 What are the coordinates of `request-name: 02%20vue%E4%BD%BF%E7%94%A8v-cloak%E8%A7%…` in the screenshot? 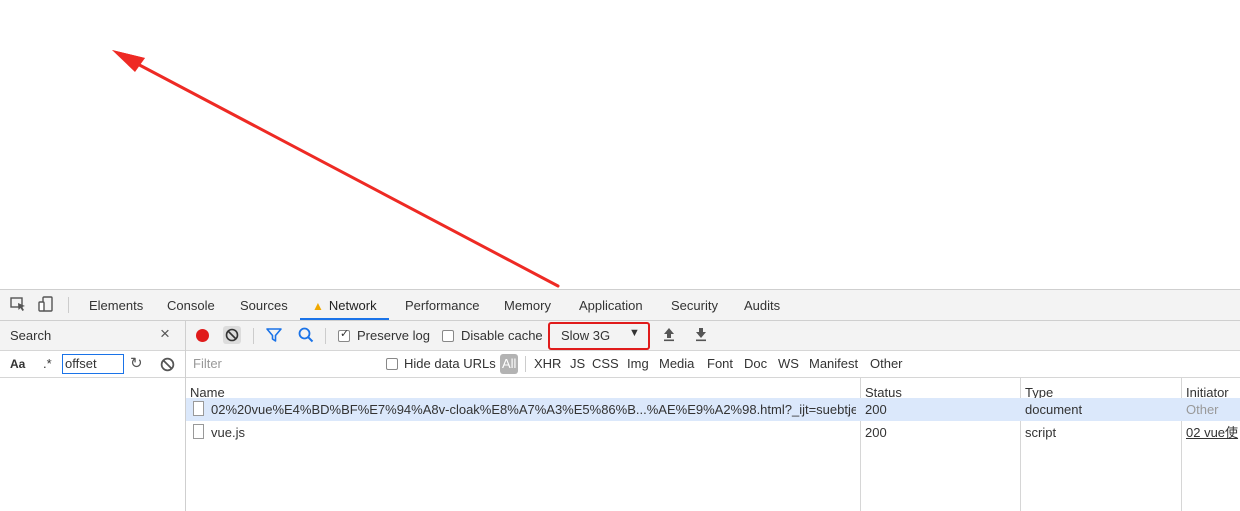 It's located at (533, 409).